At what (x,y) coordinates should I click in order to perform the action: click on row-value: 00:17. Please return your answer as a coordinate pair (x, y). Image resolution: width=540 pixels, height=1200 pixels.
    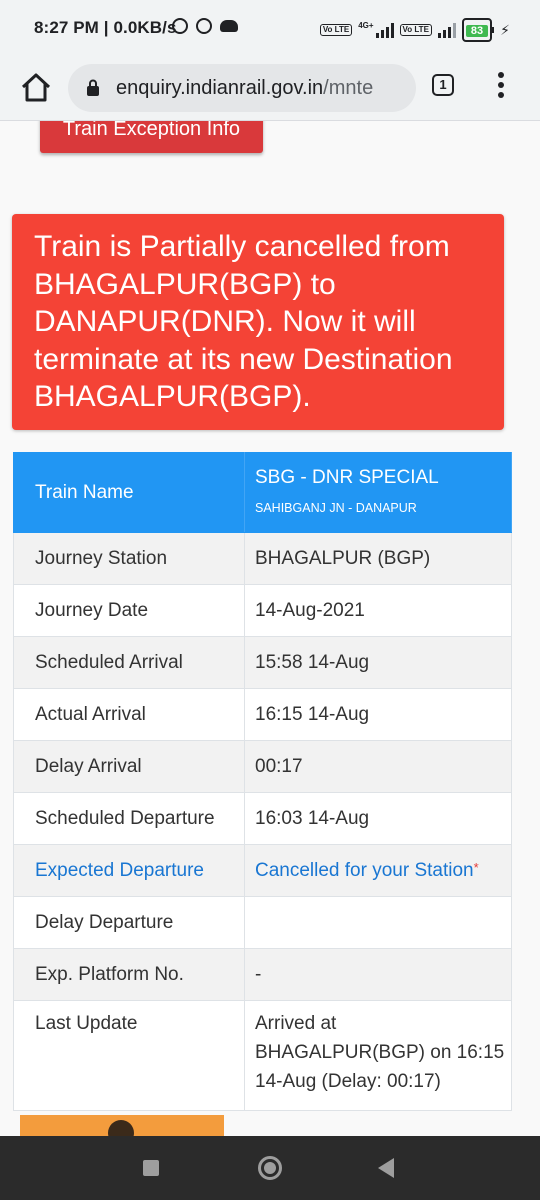
    Looking at the image, I should click on (378, 766).